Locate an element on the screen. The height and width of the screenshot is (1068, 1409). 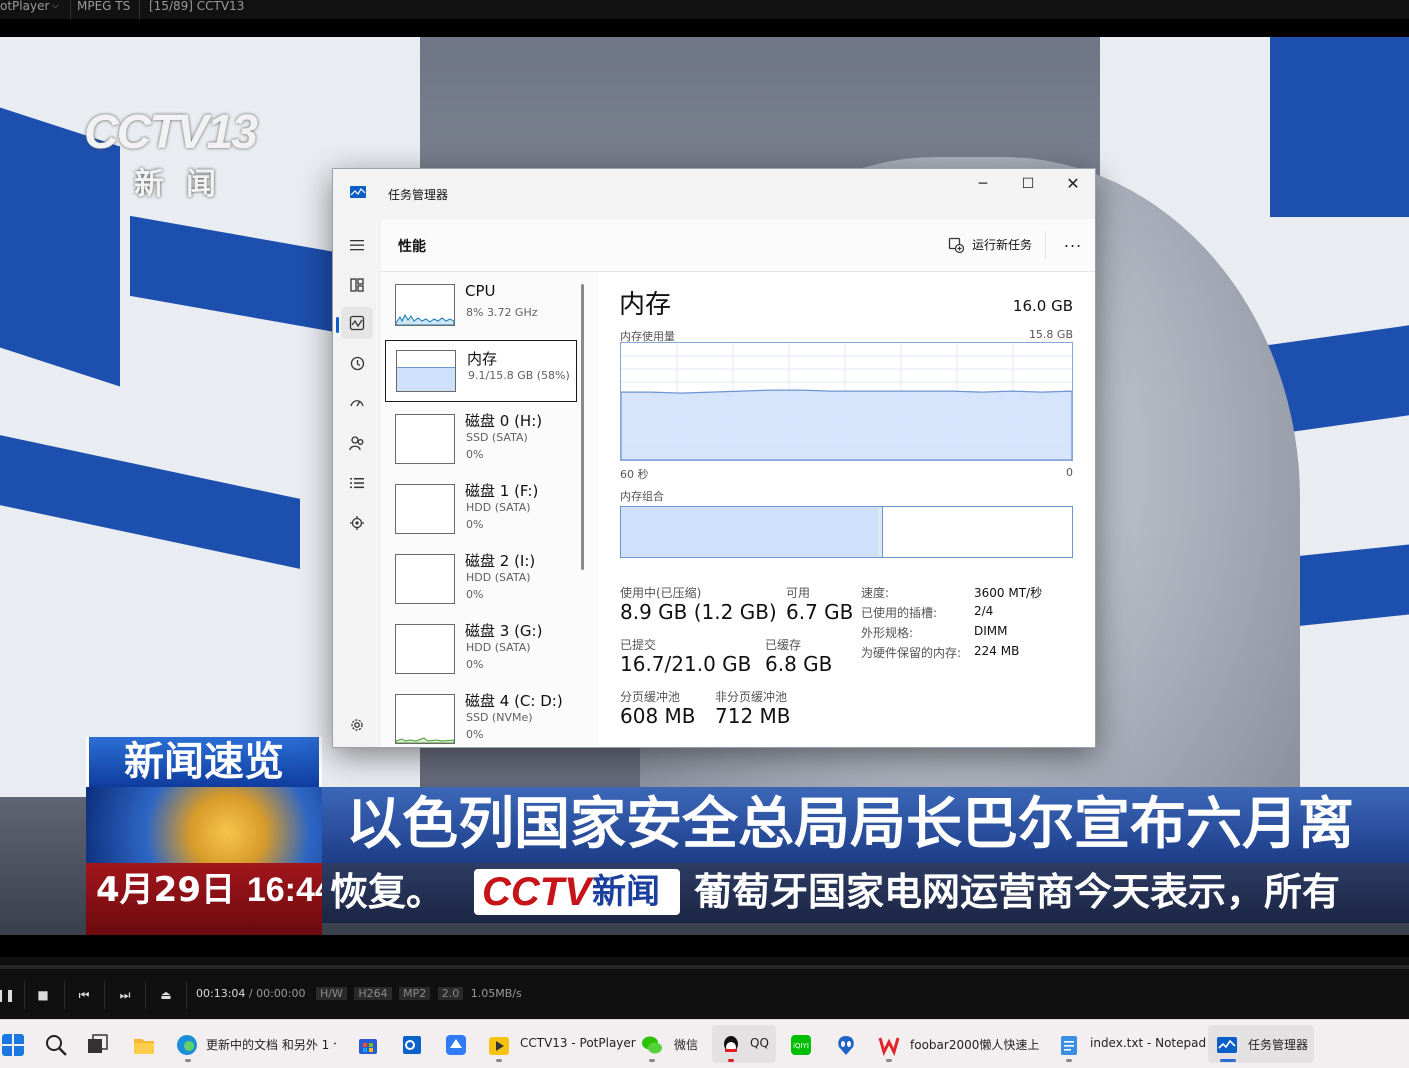
spec-slots: 2/4 is located at coordinates (984, 611).